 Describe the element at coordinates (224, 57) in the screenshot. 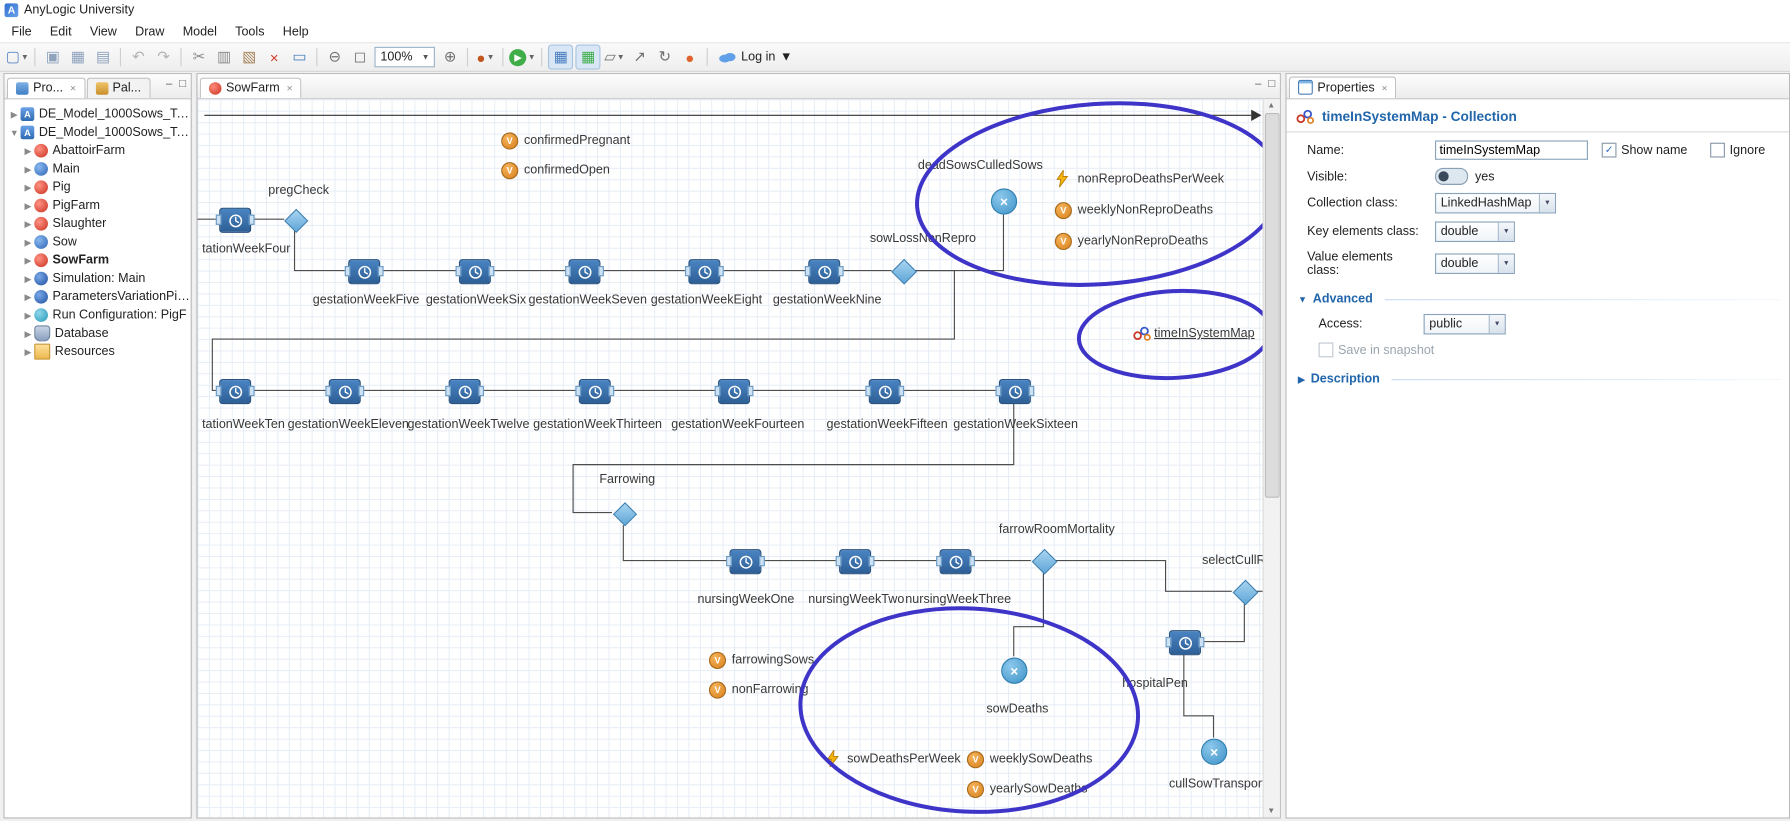

I see `copy-button: ▥` at that location.